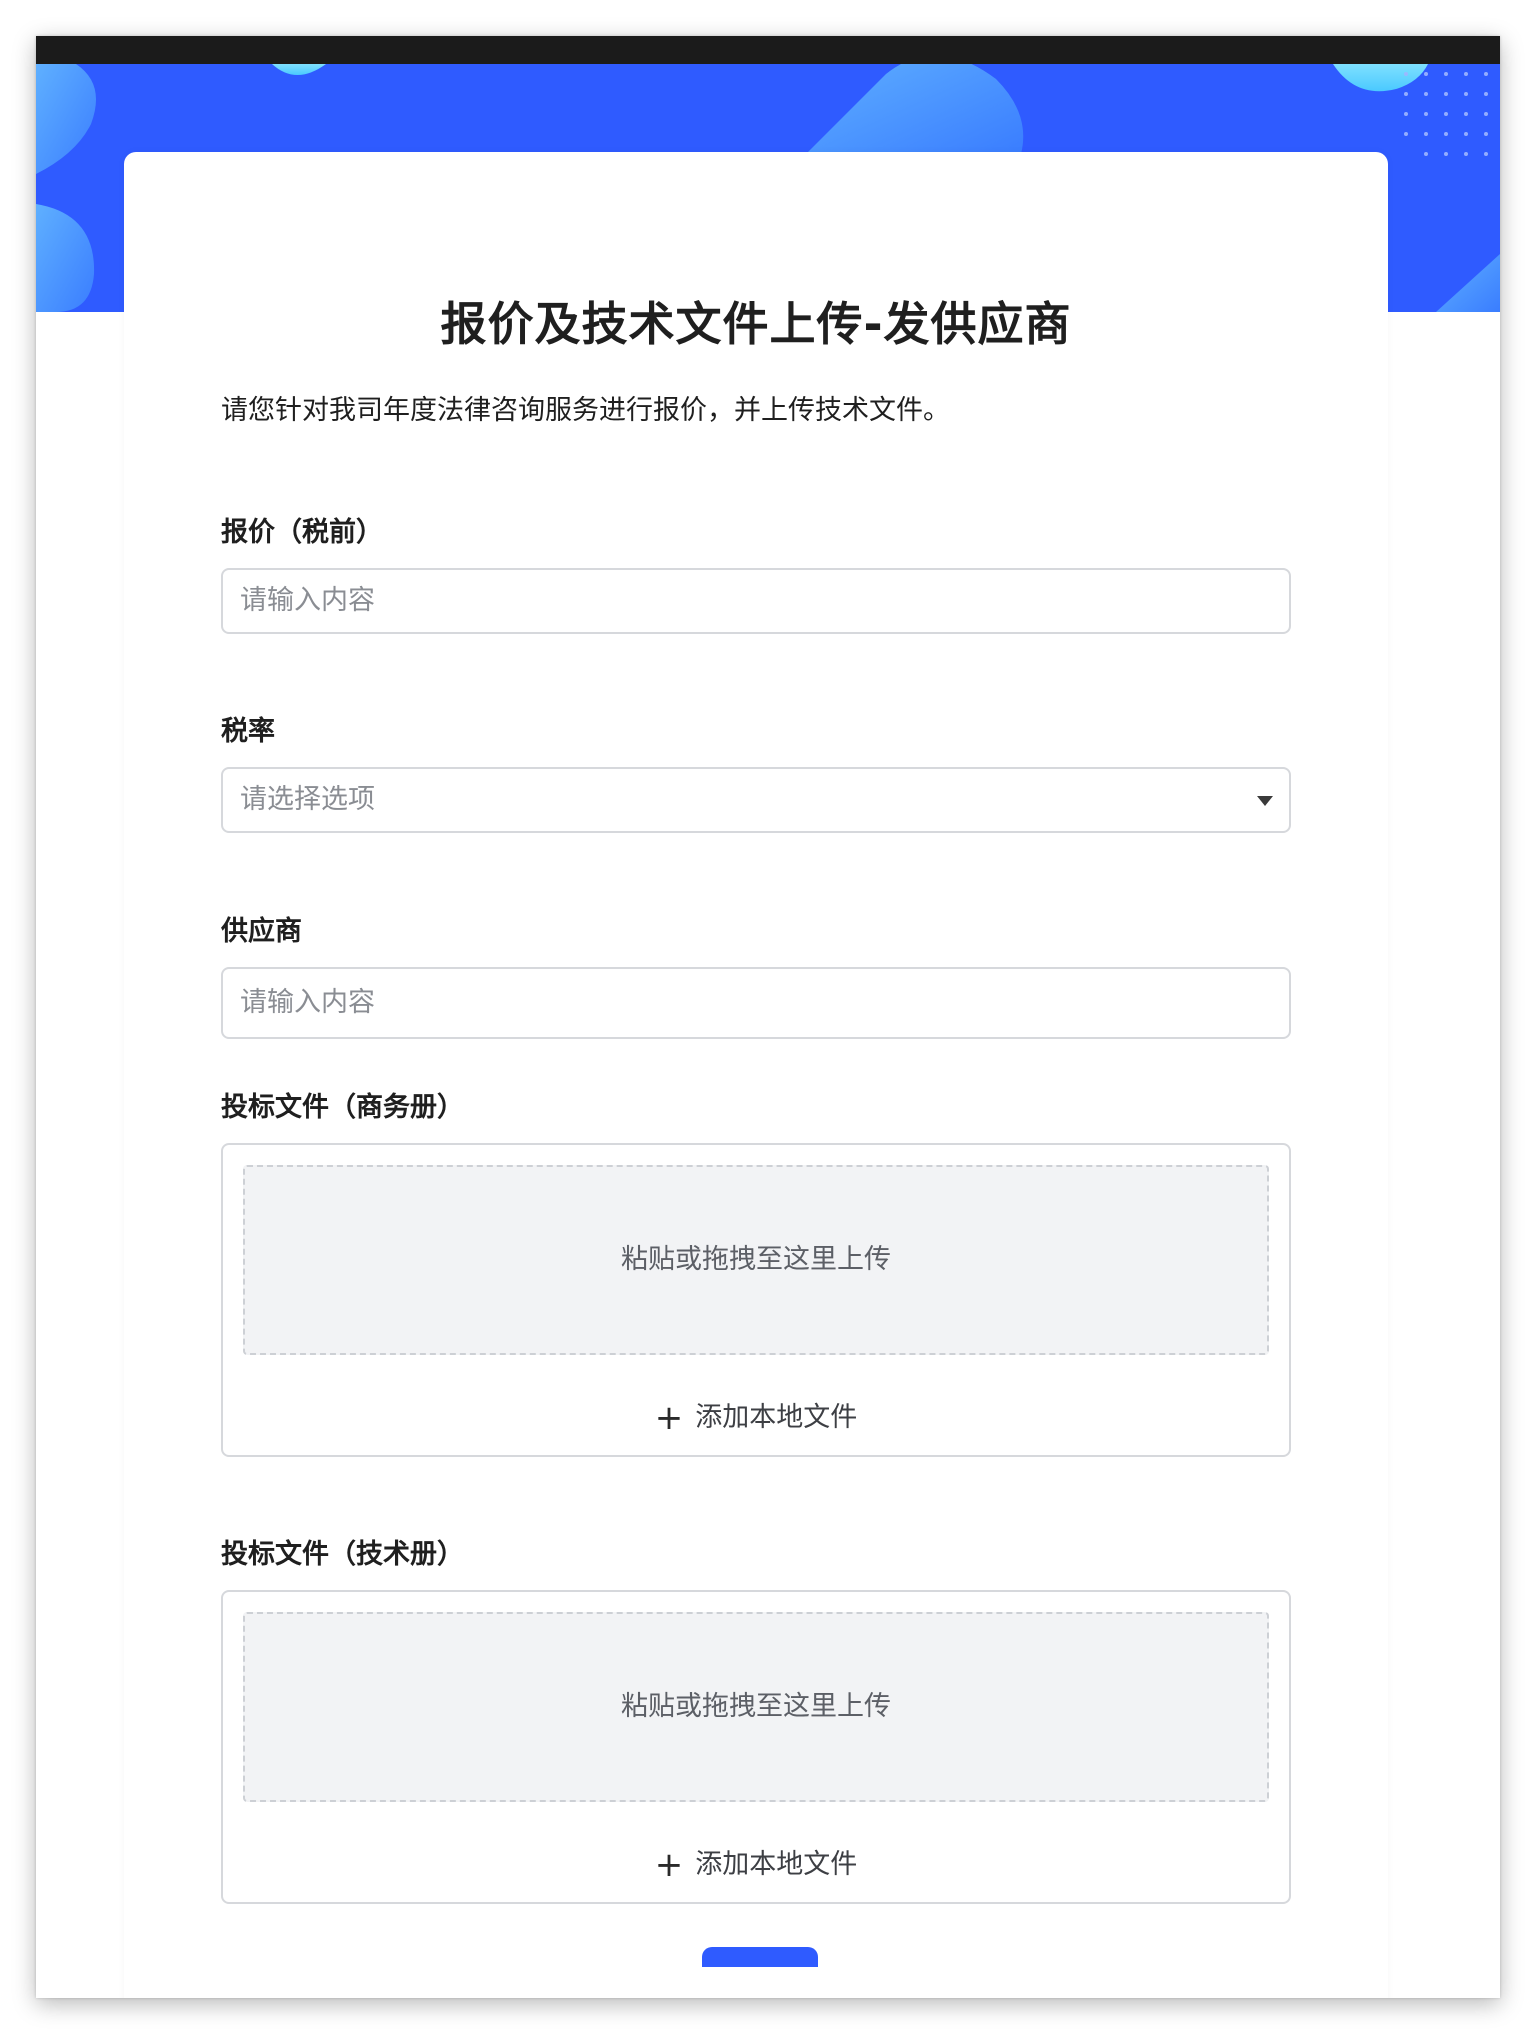 The width and height of the screenshot is (1536, 2032). What do you see at coordinates (307, 600) in the screenshot?
I see `price-input-placeholder: 请输入内容` at bounding box center [307, 600].